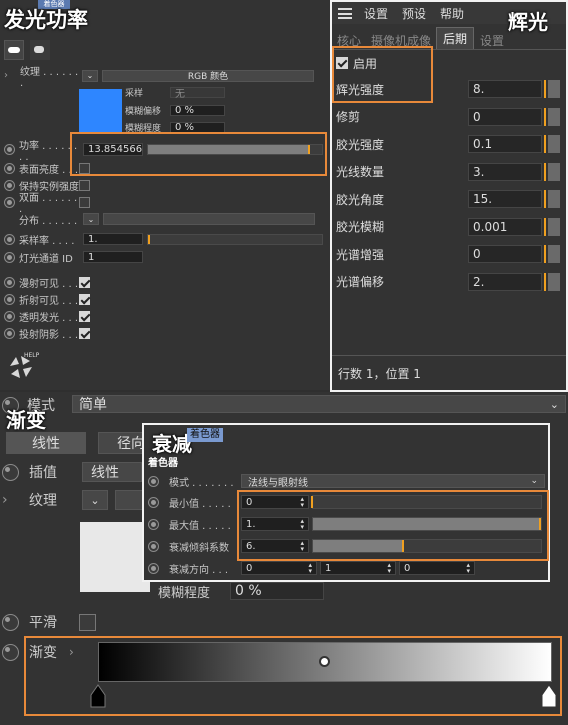 The width and height of the screenshot is (568, 725). Describe the element at coordinates (49, 77) in the screenshot. I see `texture-label: 纹理 . . . . . . .` at that location.